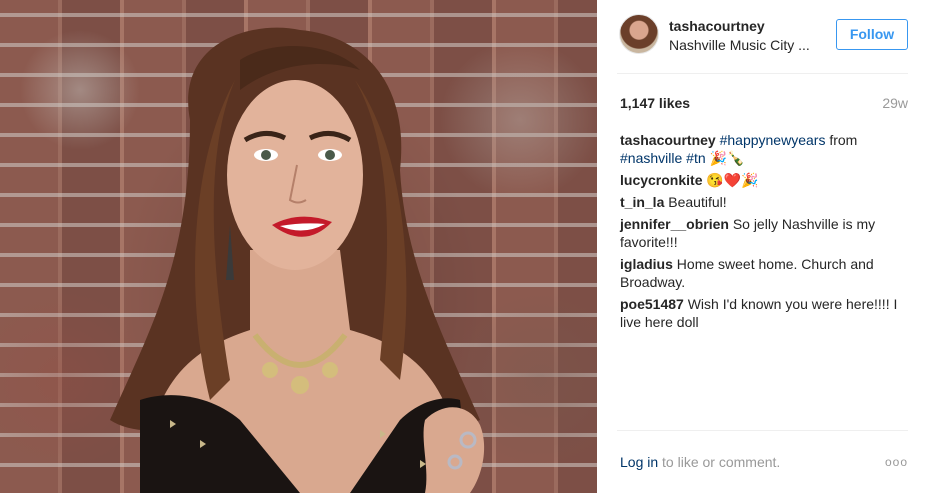 The height and width of the screenshot is (493, 928). What do you see at coordinates (872, 34) in the screenshot?
I see `follow-button: Follow` at bounding box center [872, 34].